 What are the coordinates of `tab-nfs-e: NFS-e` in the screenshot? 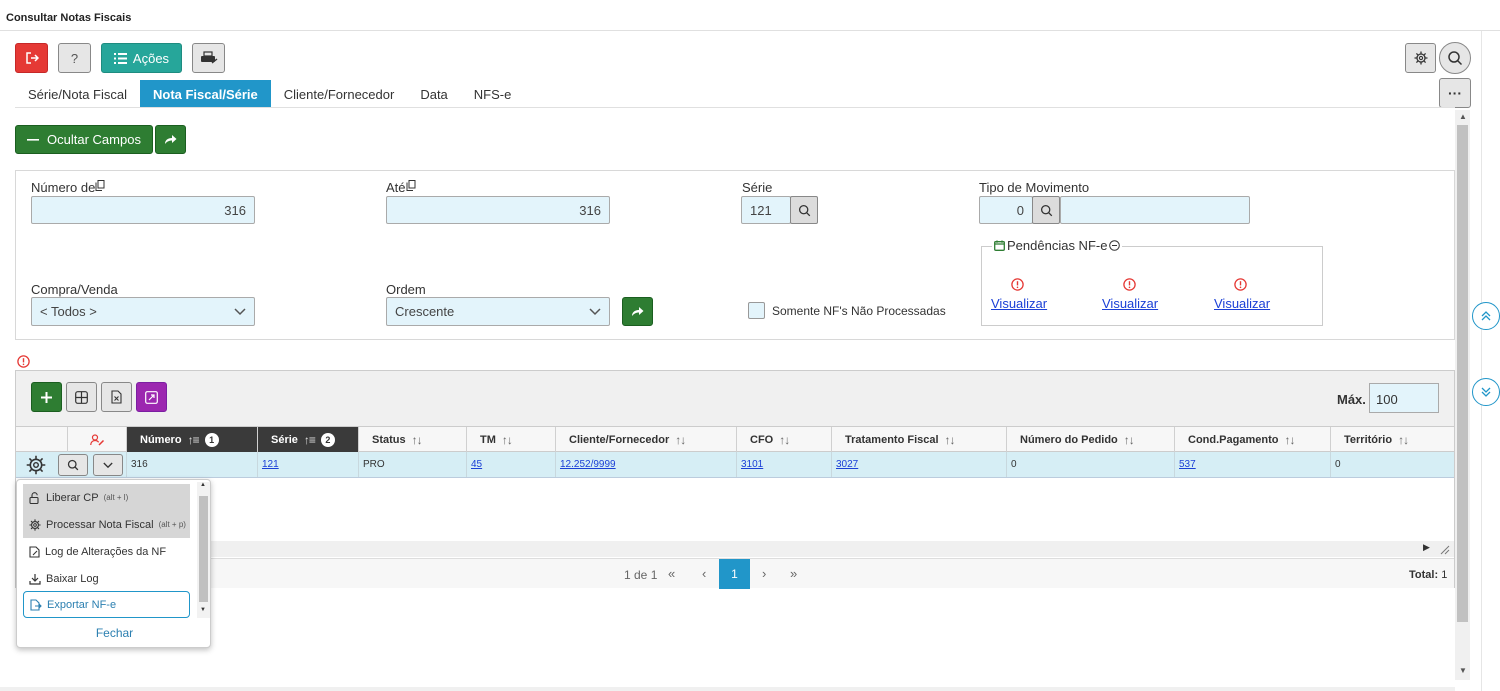 It's located at (493, 93).